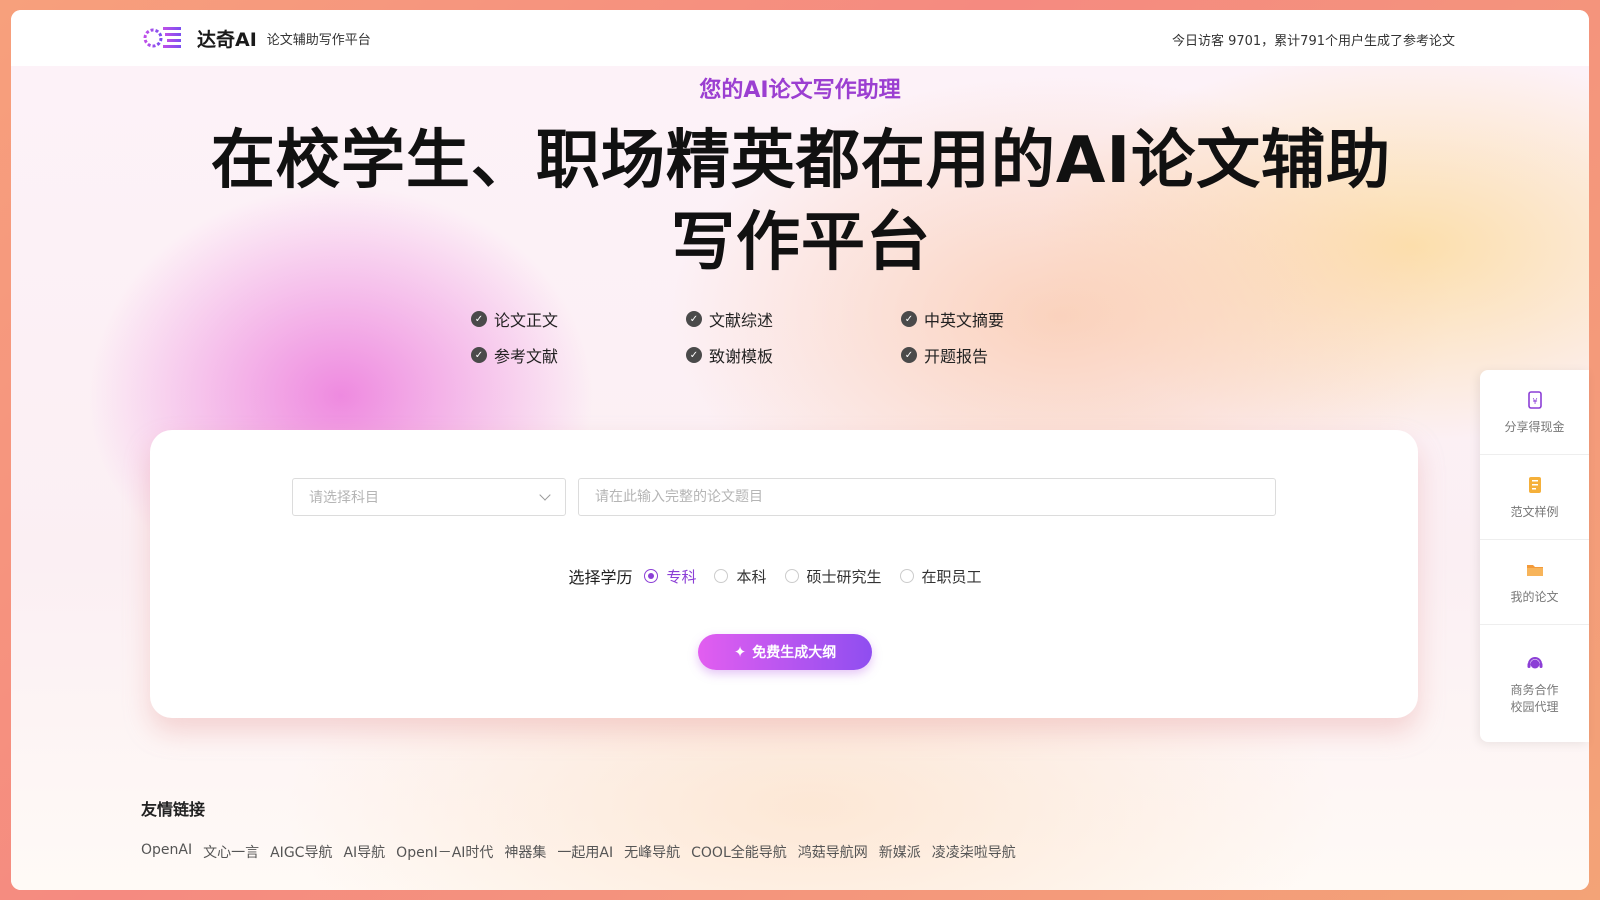 Image resolution: width=1600 pixels, height=900 pixels. Describe the element at coordinates (951, 576) in the screenshot. I see `radio-label: 在职员工` at that location.